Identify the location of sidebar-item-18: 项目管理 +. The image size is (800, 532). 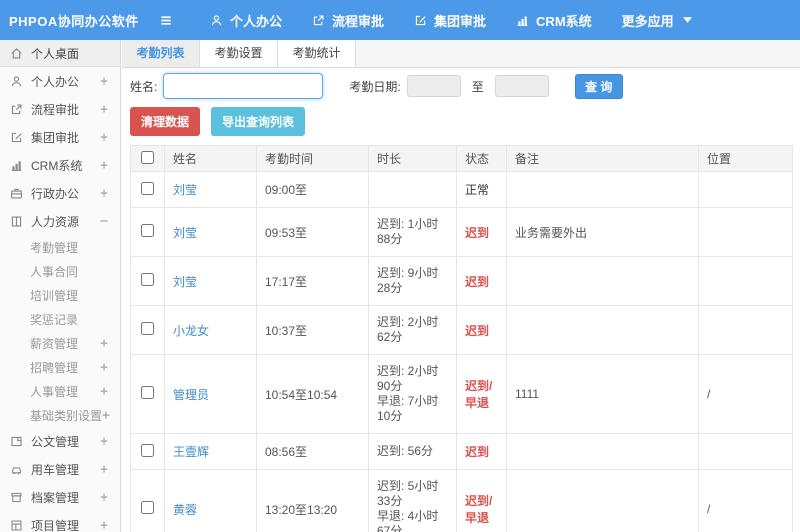
(60, 521).